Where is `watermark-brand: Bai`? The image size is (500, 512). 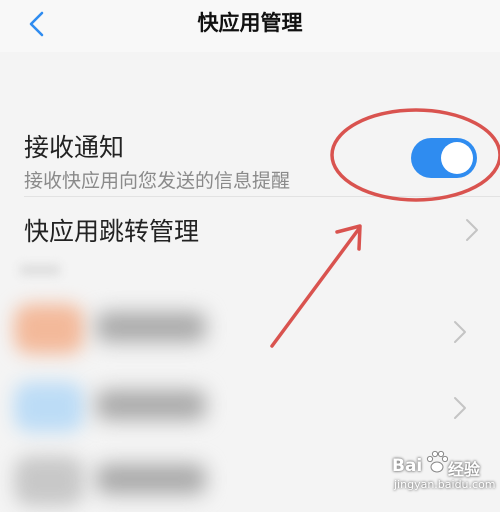 watermark-brand: Bai is located at coordinates (407, 466).